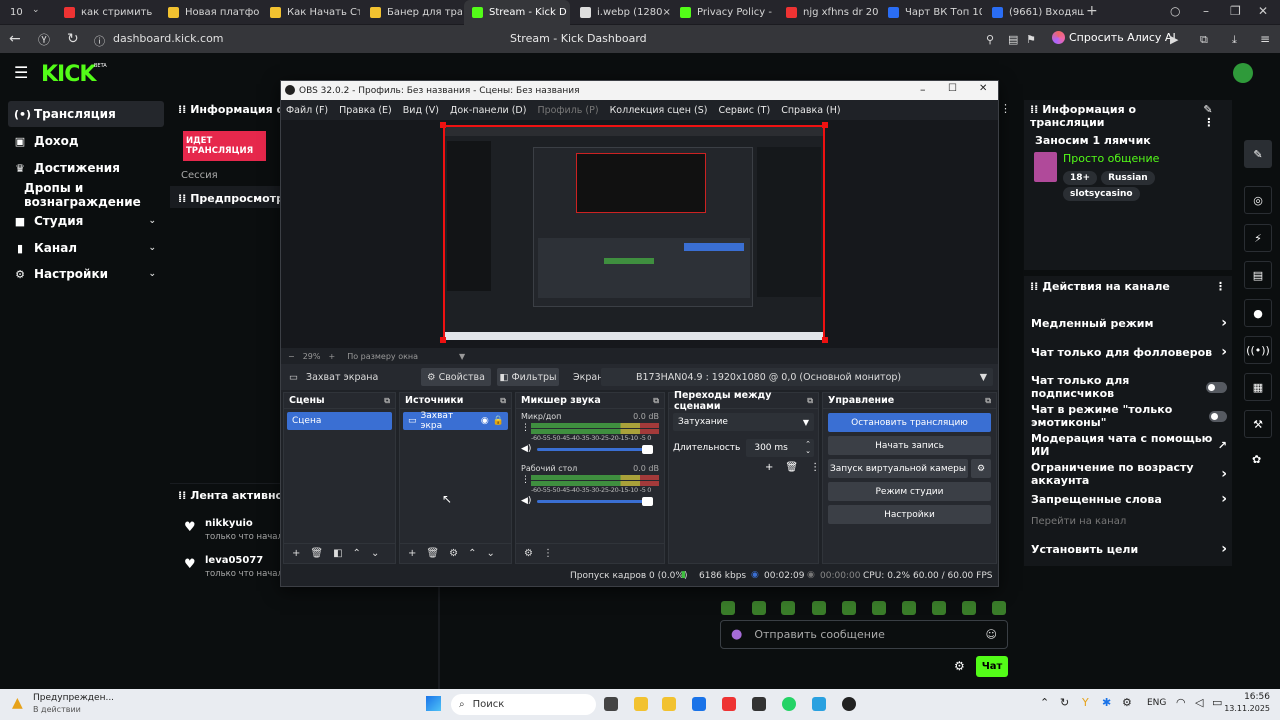 The height and width of the screenshot is (720, 1280). Describe the element at coordinates (1181, 702) in the screenshot. I see `wifi-icon: ◠` at that location.